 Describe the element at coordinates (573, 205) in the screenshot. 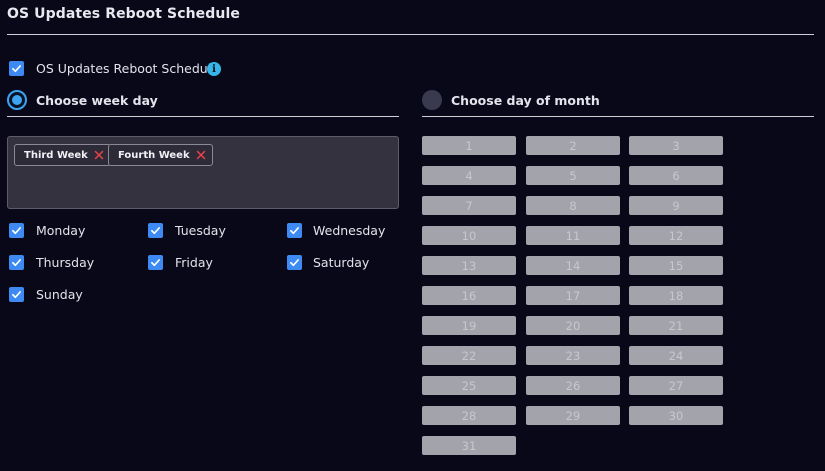

I see `month-day-cell: 8` at that location.